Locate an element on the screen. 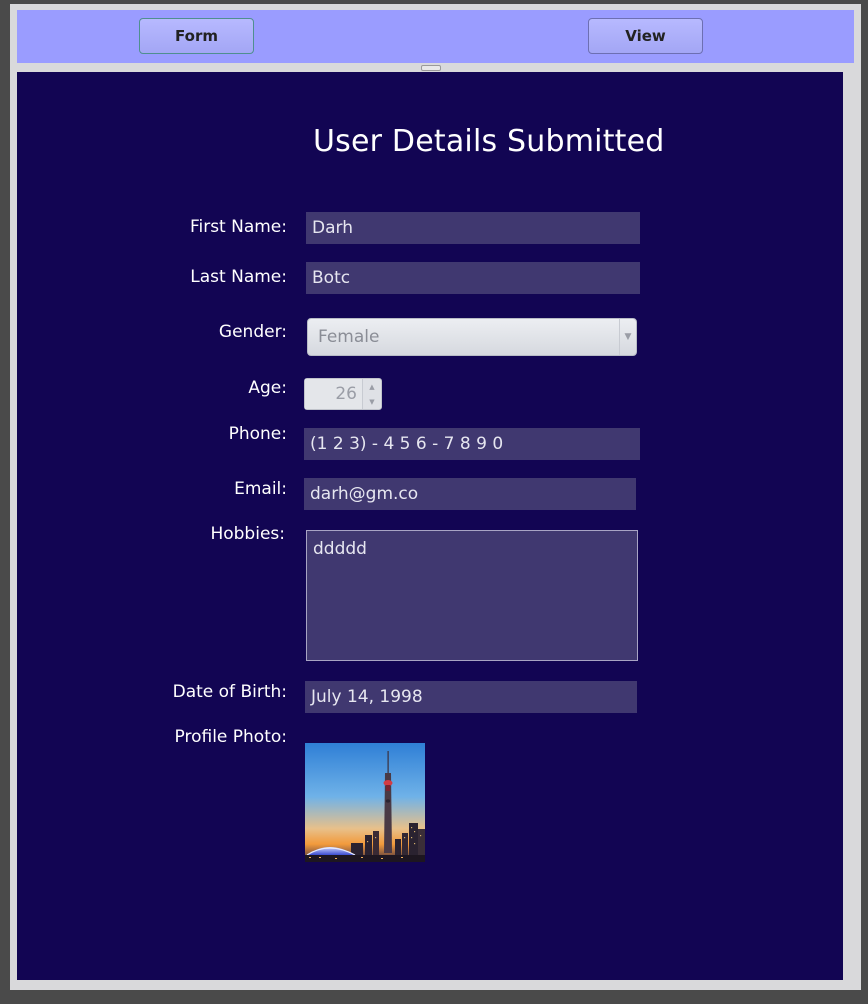  last-name-field: Botc is located at coordinates (473, 278).